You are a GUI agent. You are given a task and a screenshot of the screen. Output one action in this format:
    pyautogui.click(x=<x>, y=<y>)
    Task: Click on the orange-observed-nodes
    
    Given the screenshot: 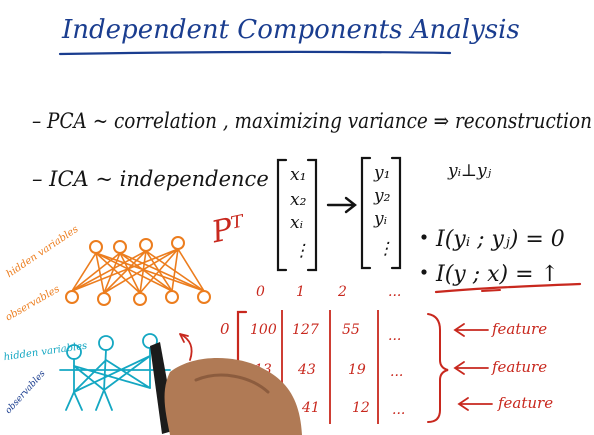 What is the action you would take?
    pyautogui.click(x=138, y=298)
    